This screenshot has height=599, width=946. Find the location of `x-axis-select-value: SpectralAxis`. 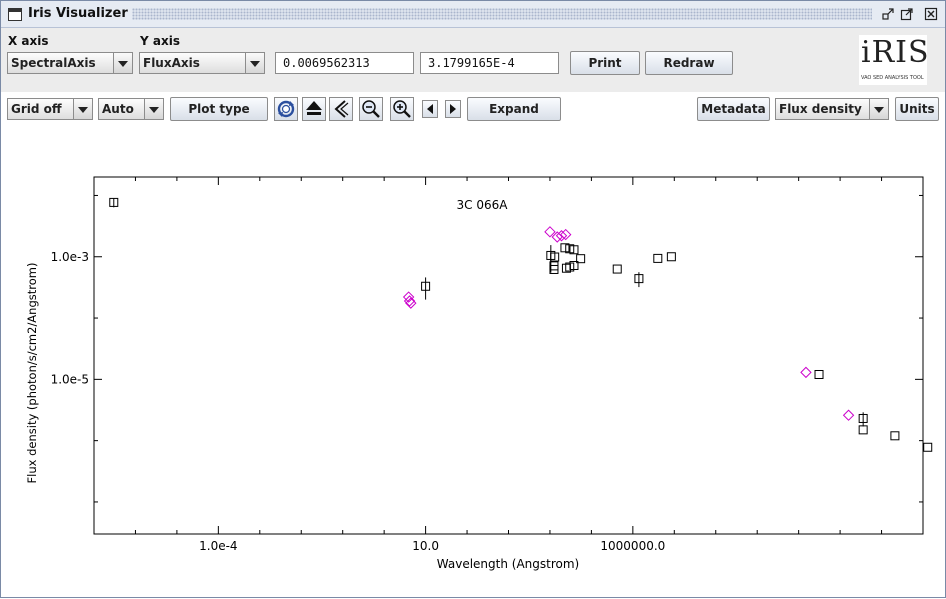

x-axis-select-value: SpectralAxis is located at coordinates (53, 63).